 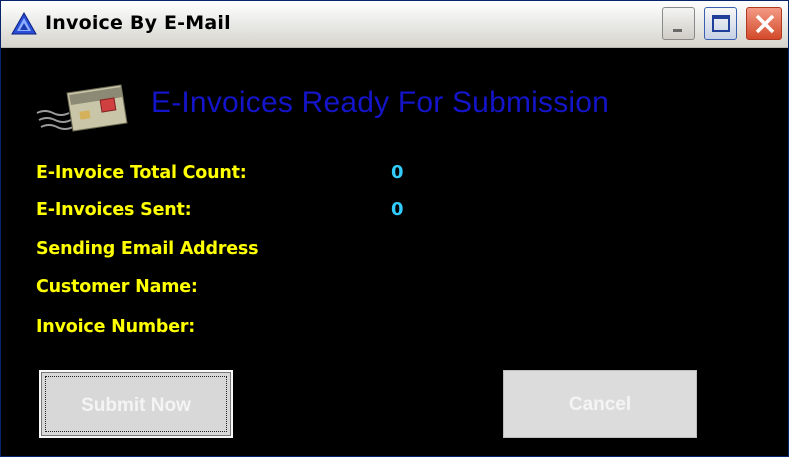 I want to click on submit-now-button: Submit Now, so click(x=136, y=404).